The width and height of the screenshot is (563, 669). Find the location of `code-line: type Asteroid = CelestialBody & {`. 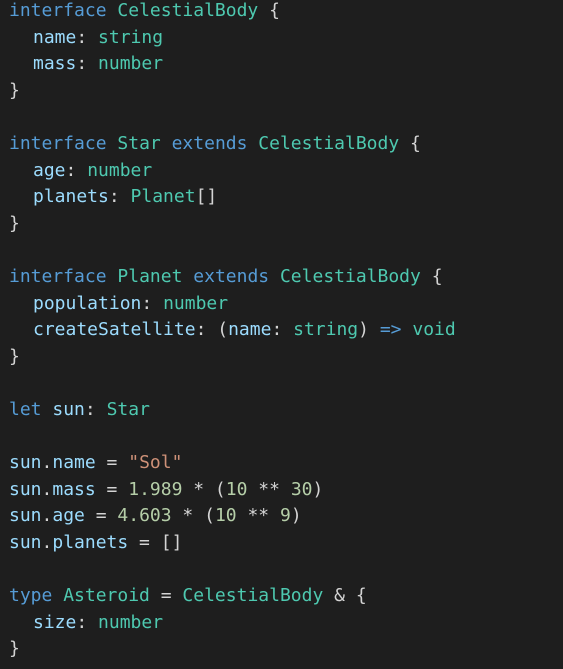

code-line: type Asteroid = CelestialBody & { is located at coordinates (232, 596).